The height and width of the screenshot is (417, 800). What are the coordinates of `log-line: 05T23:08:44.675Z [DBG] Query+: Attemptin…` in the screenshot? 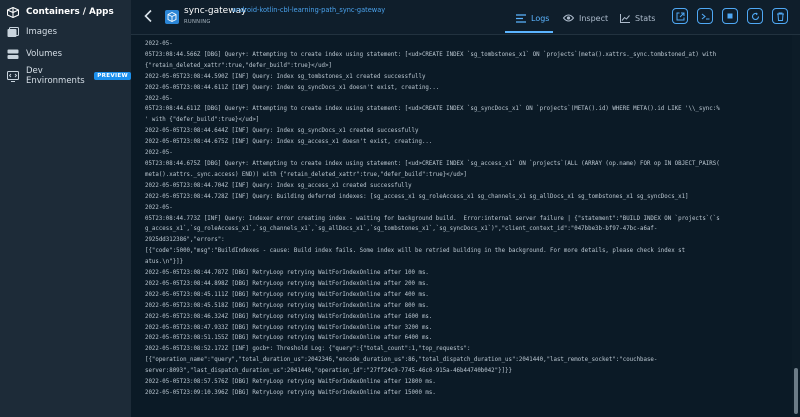 It's located at (432, 163).